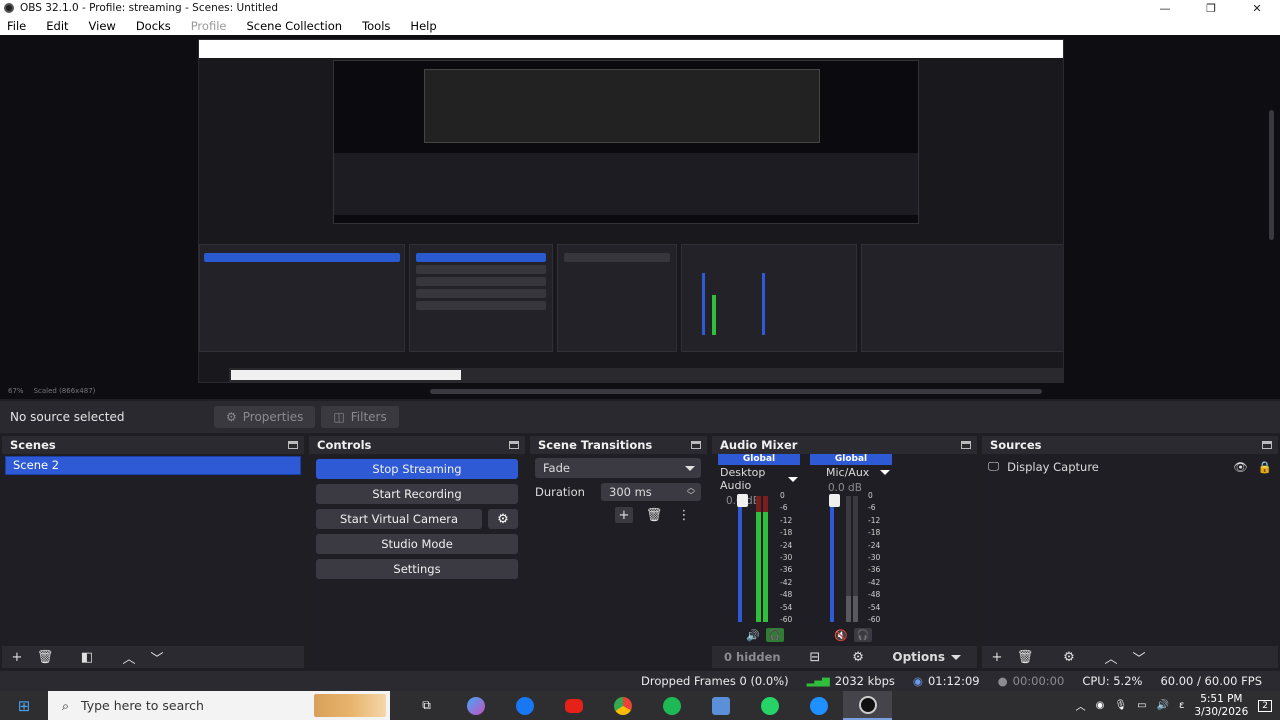  Describe the element at coordinates (1130, 550) in the screenshot. I see `sources-list: 🖵 Display Capture 👁 🔒` at that location.